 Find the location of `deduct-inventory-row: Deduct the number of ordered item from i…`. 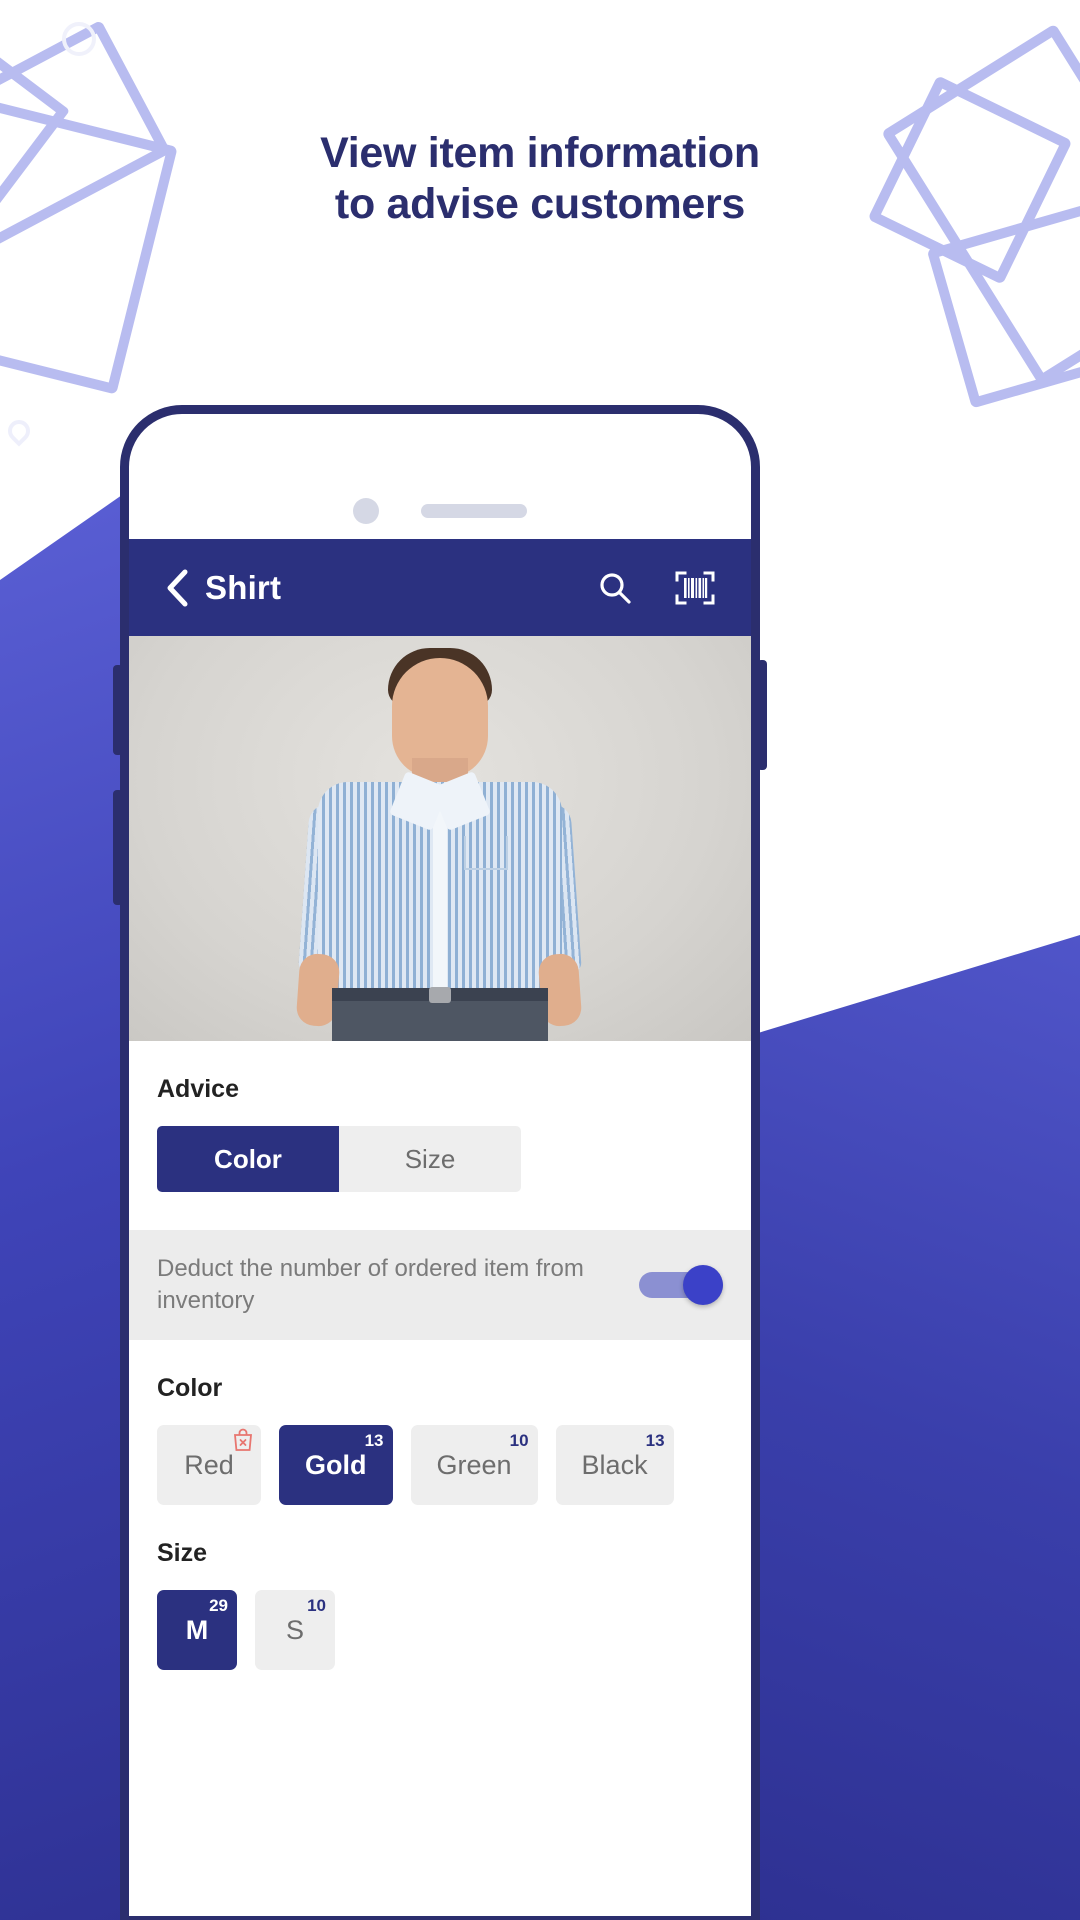

deduct-inventory-row: Deduct the number of ordered item from i… is located at coordinates (440, 1285).